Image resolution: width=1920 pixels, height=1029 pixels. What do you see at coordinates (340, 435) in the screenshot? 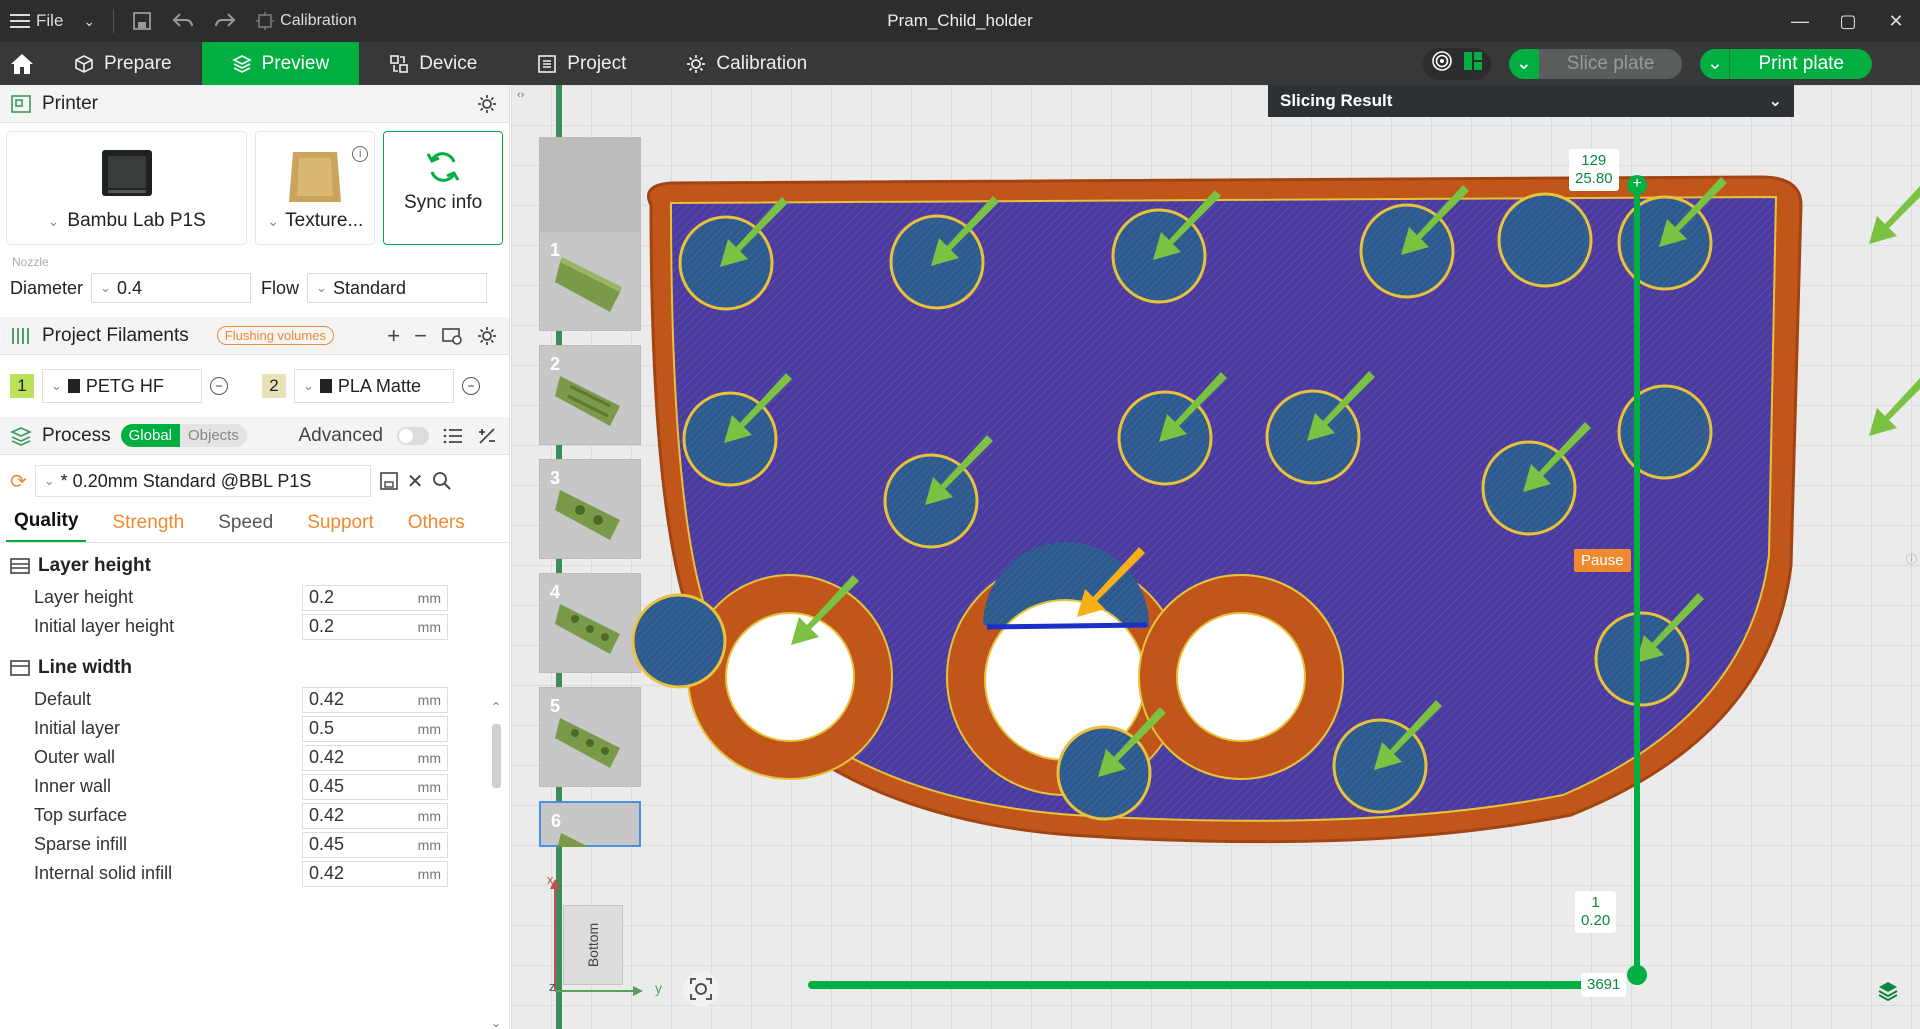
I see `advanced-label: Advanced` at bounding box center [340, 435].